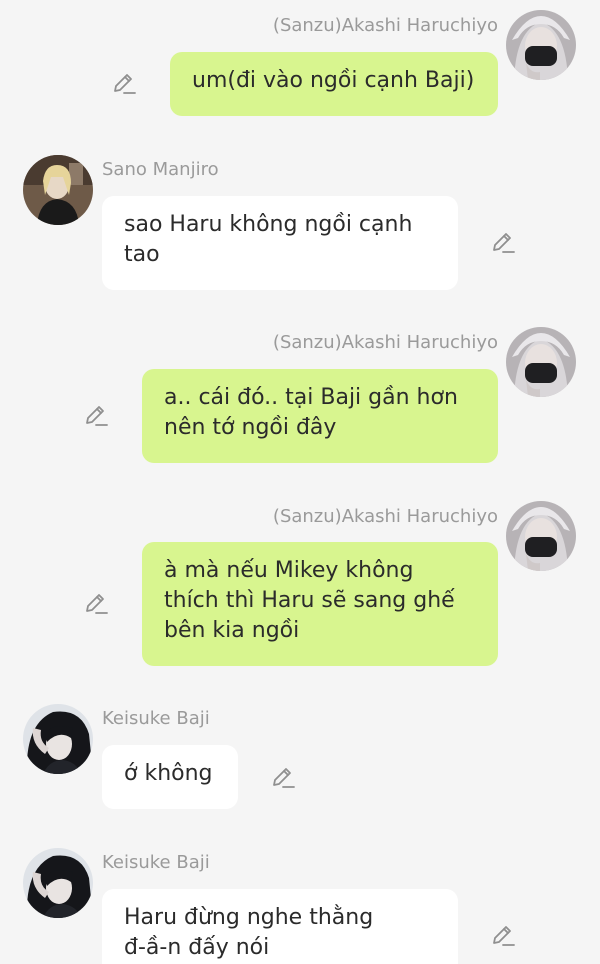  What do you see at coordinates (58, 190) in the screenshot?
I see `blond-person-avatar` at bounding box center [58, 190].